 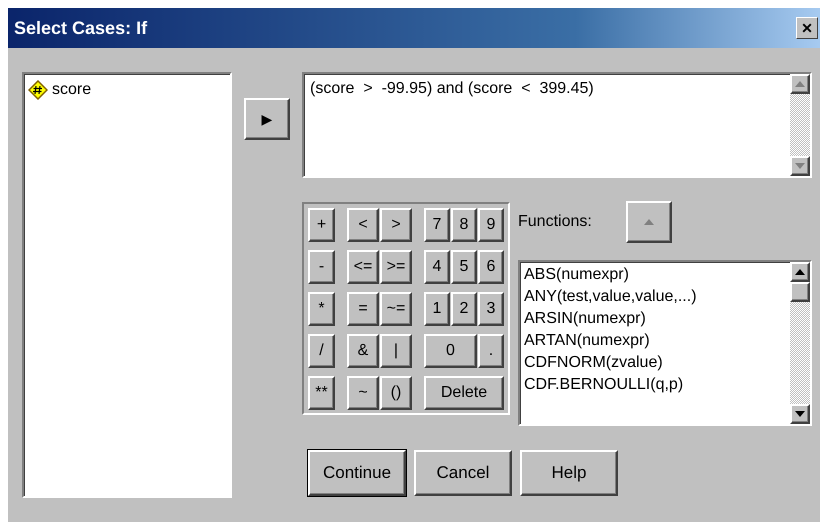 I want to click on keypad-key: 2, so click(x=464, y=309).